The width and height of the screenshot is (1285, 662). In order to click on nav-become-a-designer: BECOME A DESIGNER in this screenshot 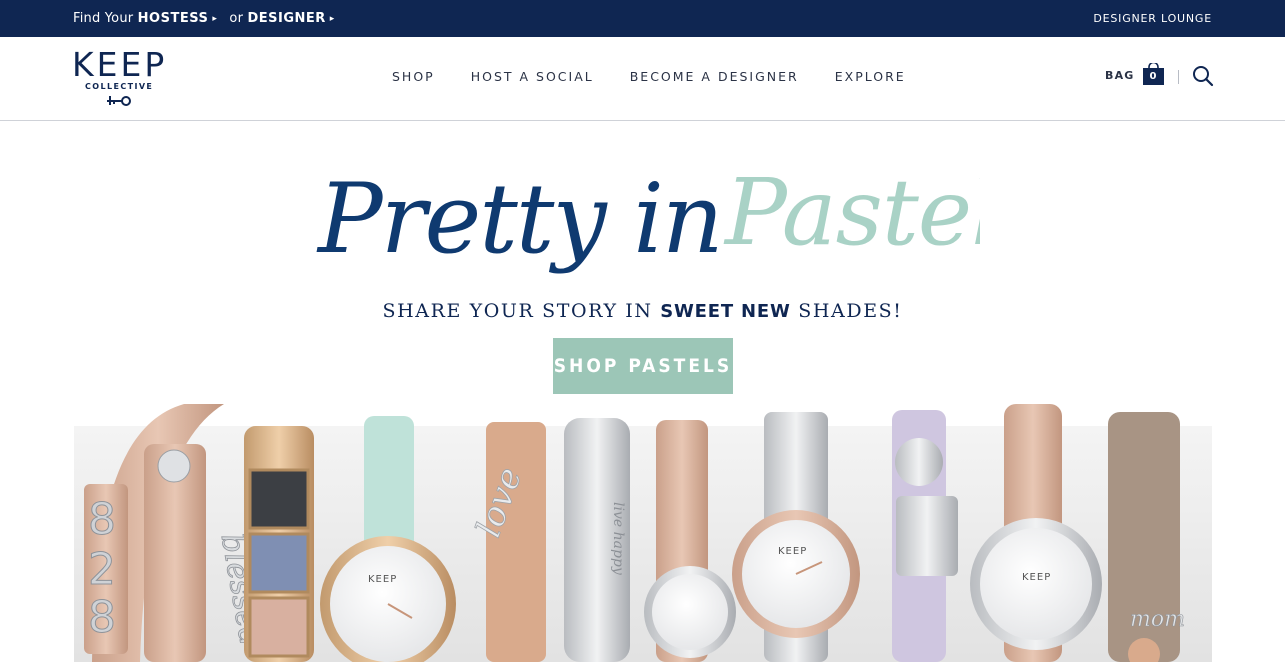, I will do `click(714, 76)`.